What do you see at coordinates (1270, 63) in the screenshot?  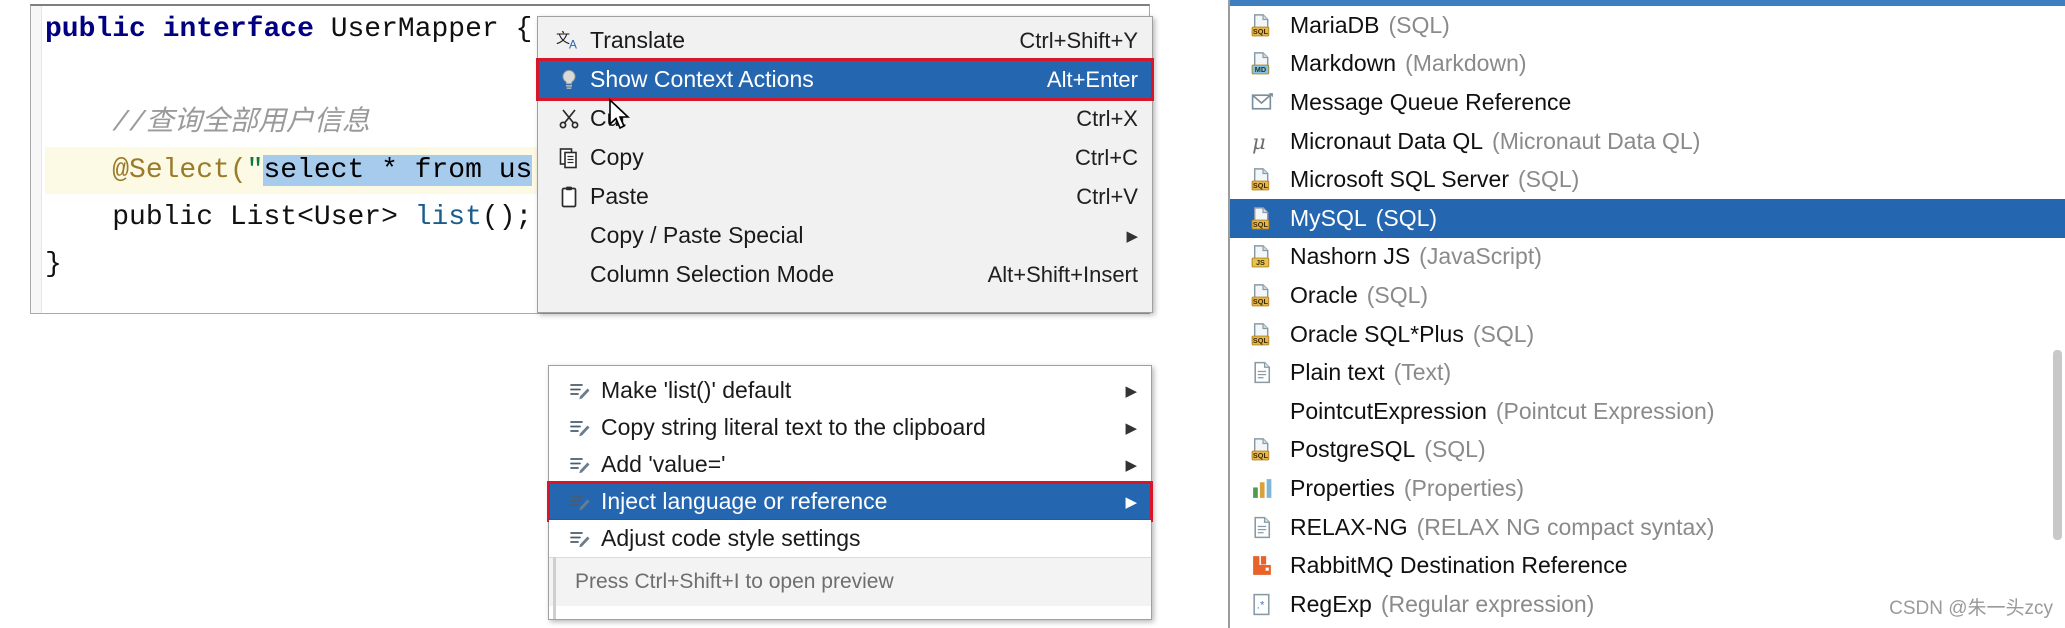 I see `markdown-file-icon: MD` at bounding box center [1270, 63].